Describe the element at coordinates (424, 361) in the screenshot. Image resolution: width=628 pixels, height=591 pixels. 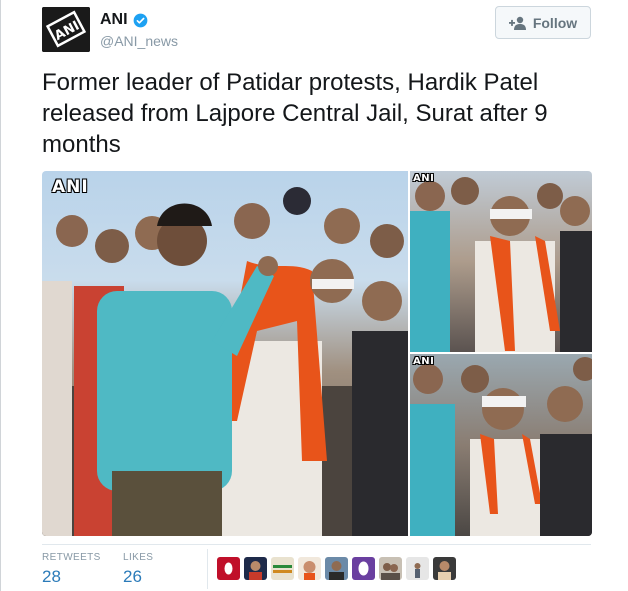
I see `ani-watermark-bottom: ANI` at that location.